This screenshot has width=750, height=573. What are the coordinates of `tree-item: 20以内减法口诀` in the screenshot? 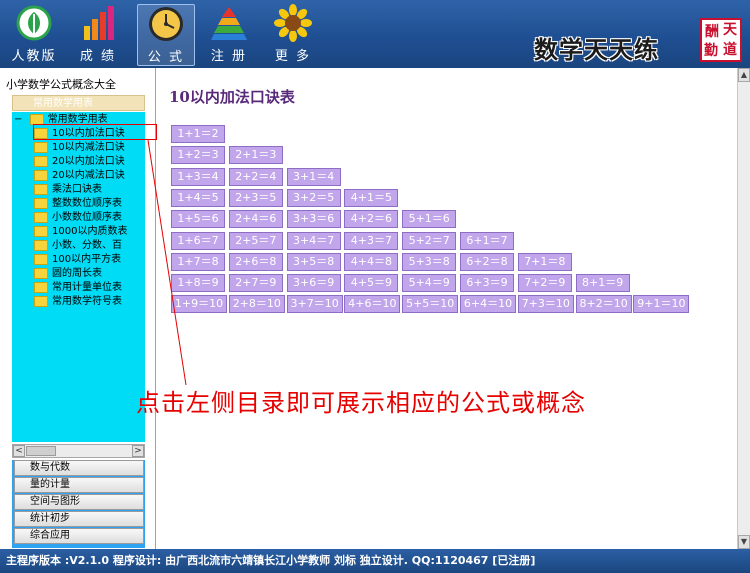 It's located at (79, 176).